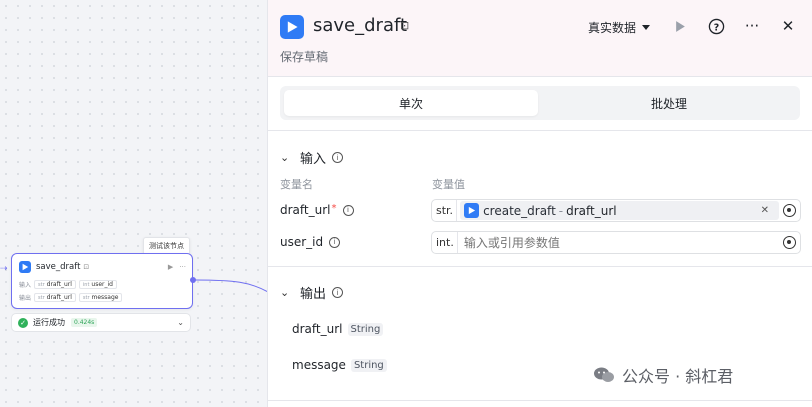 The image size is (812, 407). Describe the element at coordinates (25, 298) in the screenshot. I see `node-output-label: 输出` at that location.